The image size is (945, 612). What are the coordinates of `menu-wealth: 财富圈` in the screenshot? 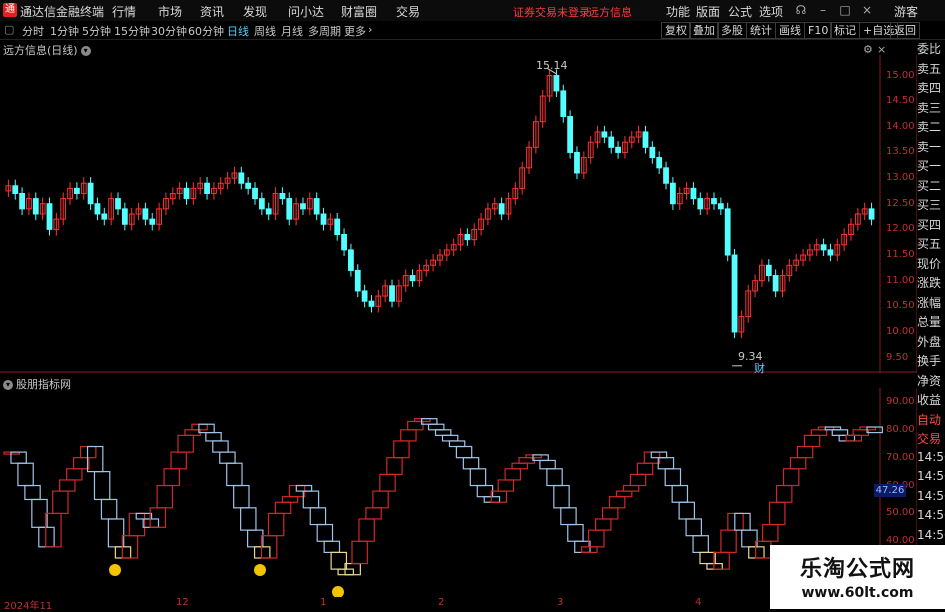 It's located at (359, 11).